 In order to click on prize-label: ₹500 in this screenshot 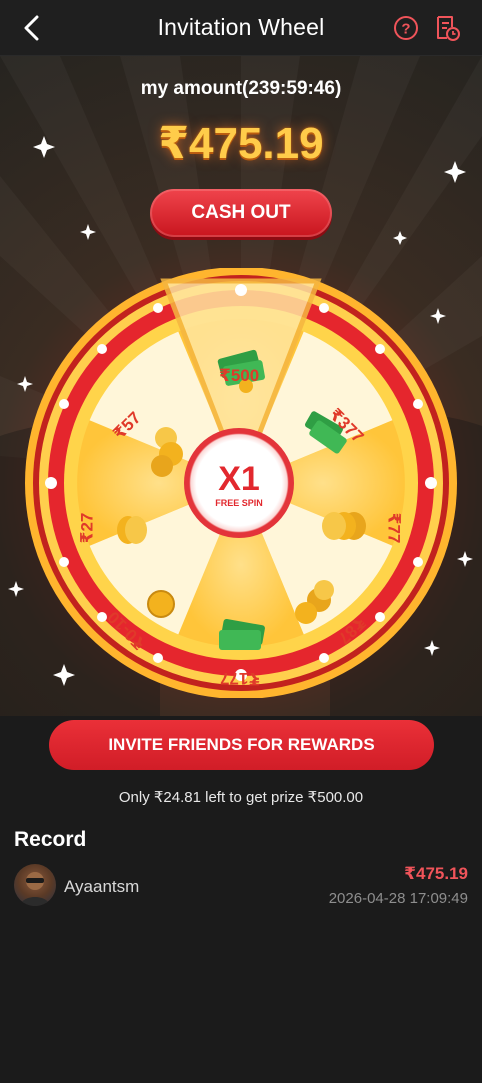, I will do `click(239, 375)`.